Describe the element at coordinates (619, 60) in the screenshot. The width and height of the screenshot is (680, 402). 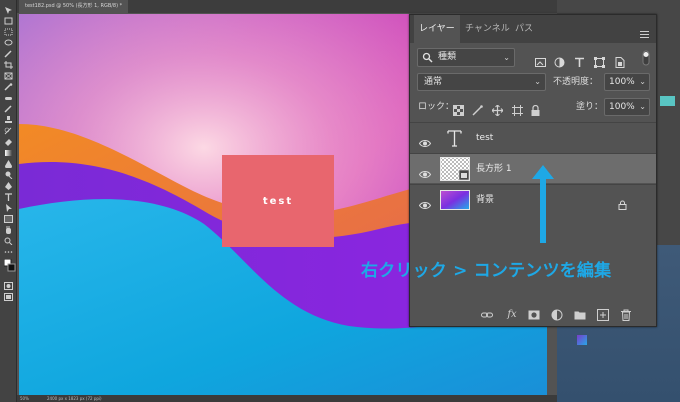
I see `smartobject-filter-icon` at that location.